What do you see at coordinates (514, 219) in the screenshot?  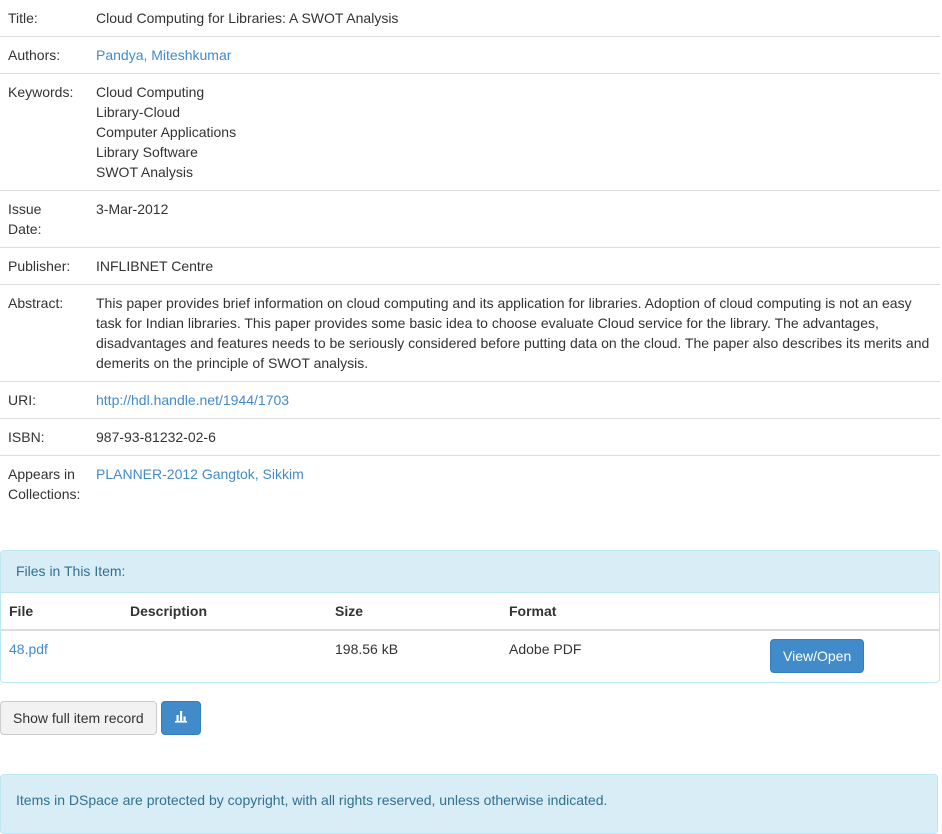 I see `issue-date-value: 3-Mar-2012` at bounding box center [514, 219].